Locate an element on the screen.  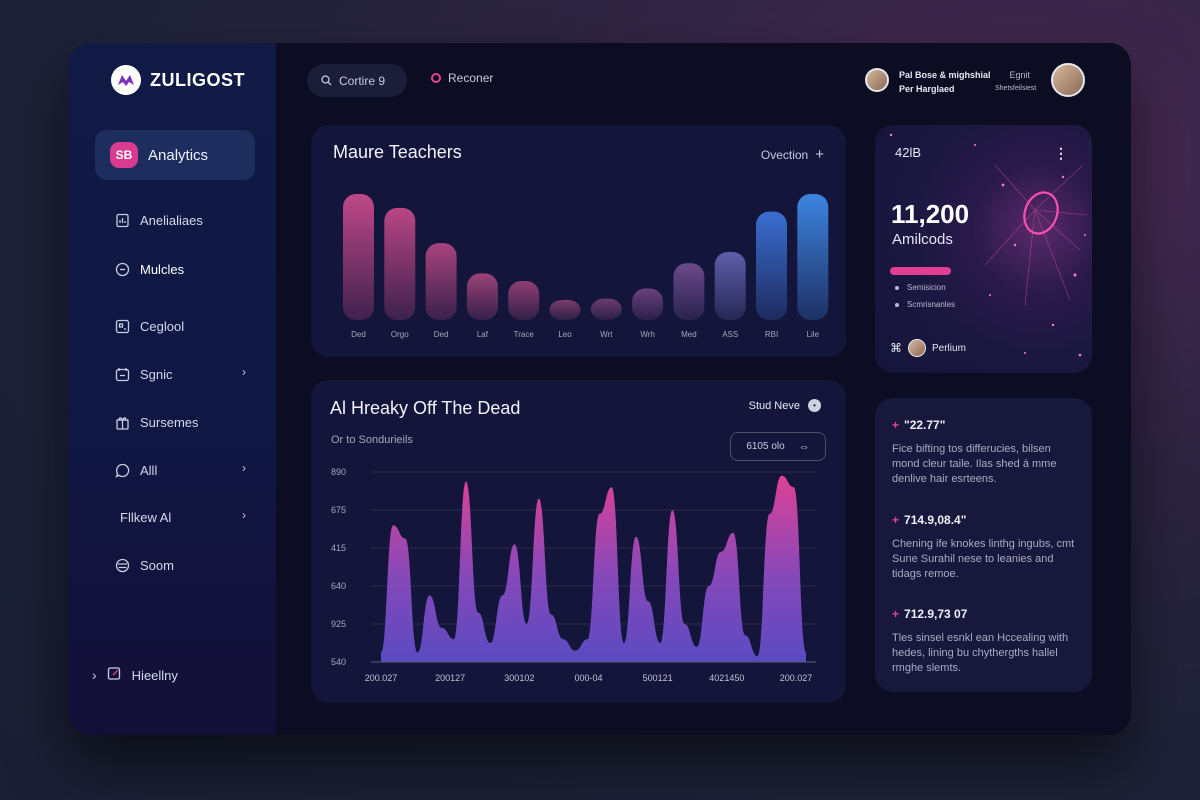
y-tick-label: 925 is located at coordinates (338, 624).